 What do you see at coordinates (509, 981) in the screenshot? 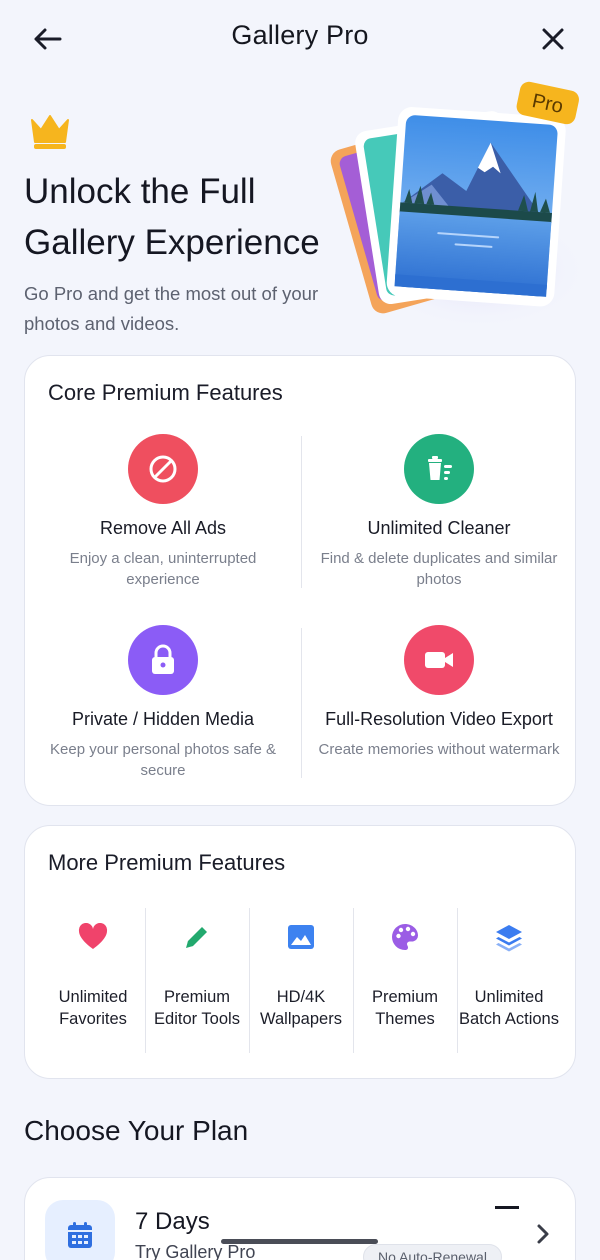
I see `feature-batch-actions: Unlimited Batch Actions` at bounding box center [509, 981].